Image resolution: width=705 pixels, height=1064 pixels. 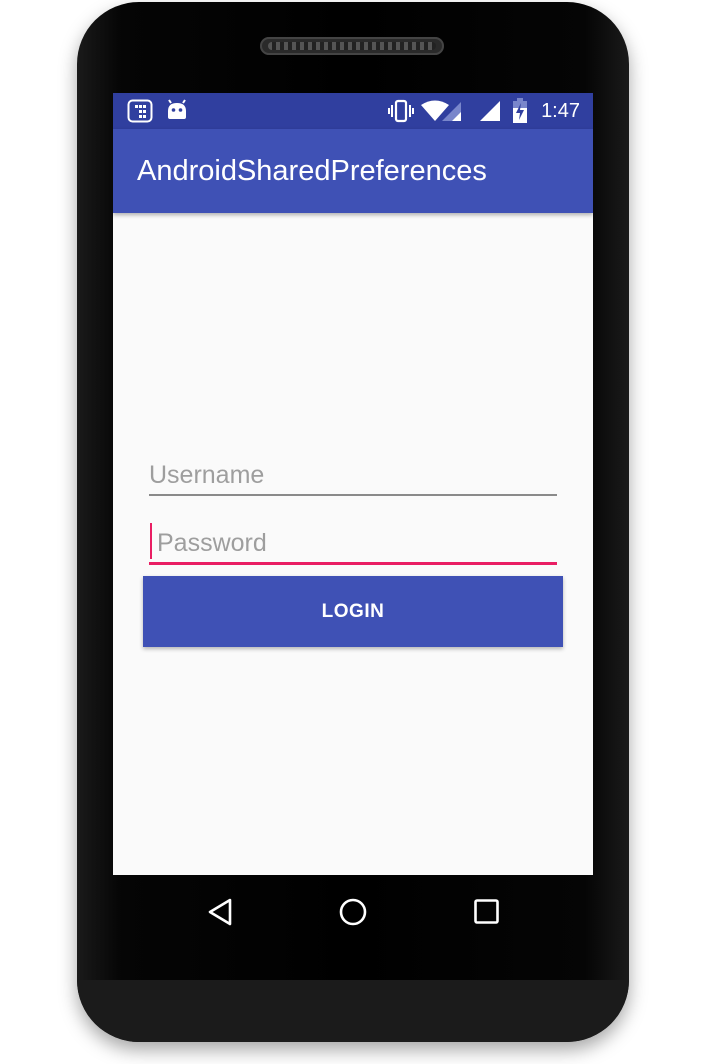 I want to click on text-cursor, so click(x=151, y=541).